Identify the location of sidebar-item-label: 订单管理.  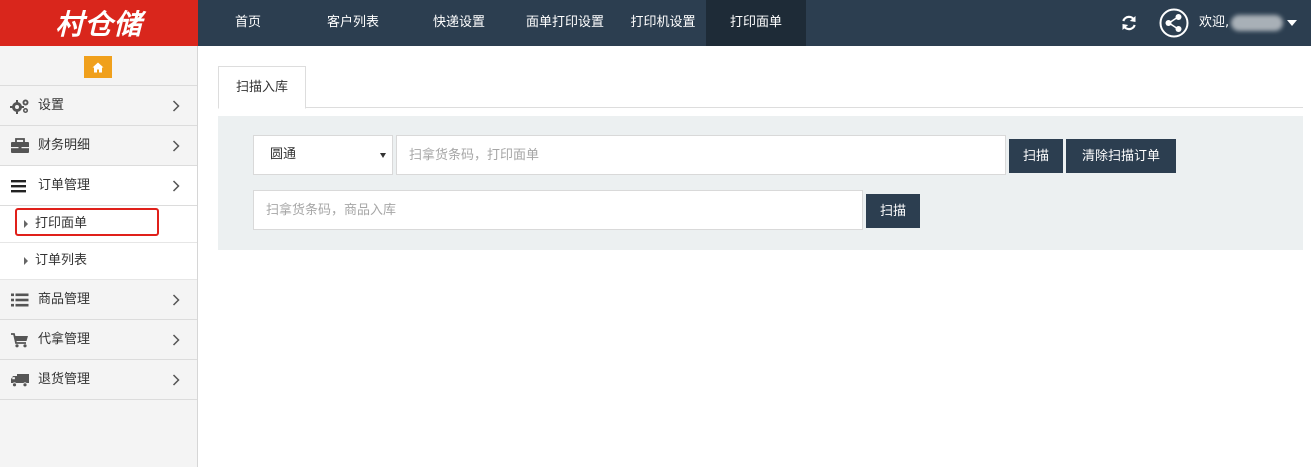
(64, 185).